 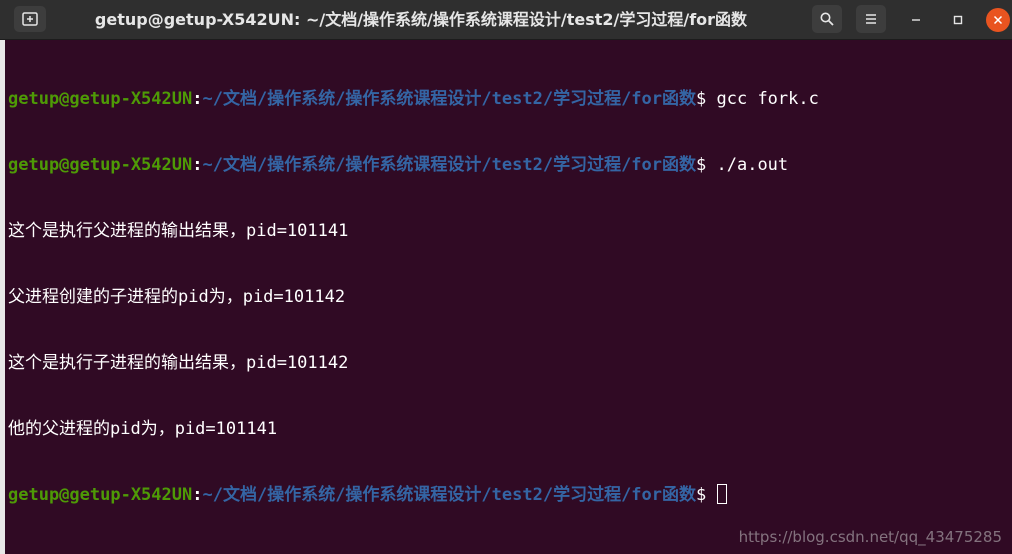 I want to click on output-line: 这个是执行父进程的输出结果，pid=101141, so click(x=178, y=231).